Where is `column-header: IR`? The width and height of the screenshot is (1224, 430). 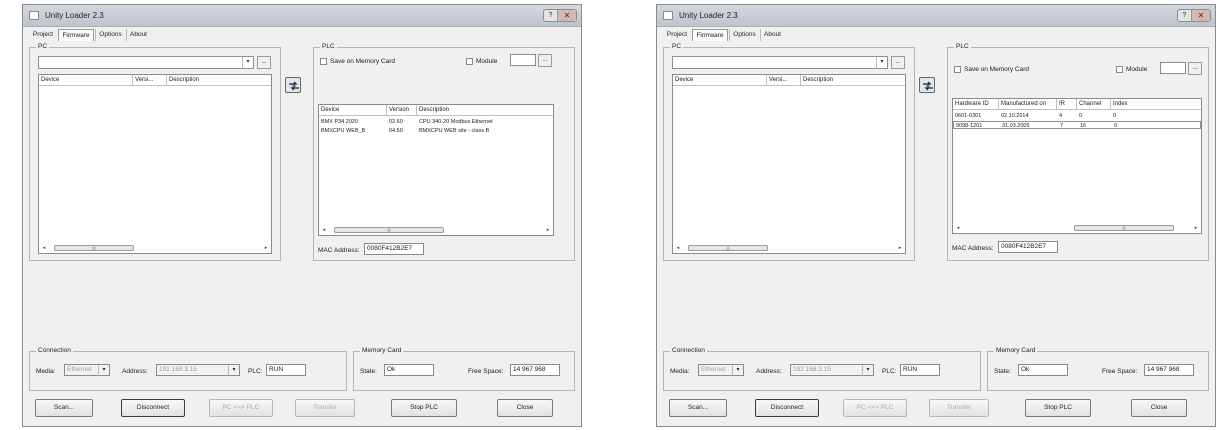 column-header: IR is located at coordinates (1067, 104).